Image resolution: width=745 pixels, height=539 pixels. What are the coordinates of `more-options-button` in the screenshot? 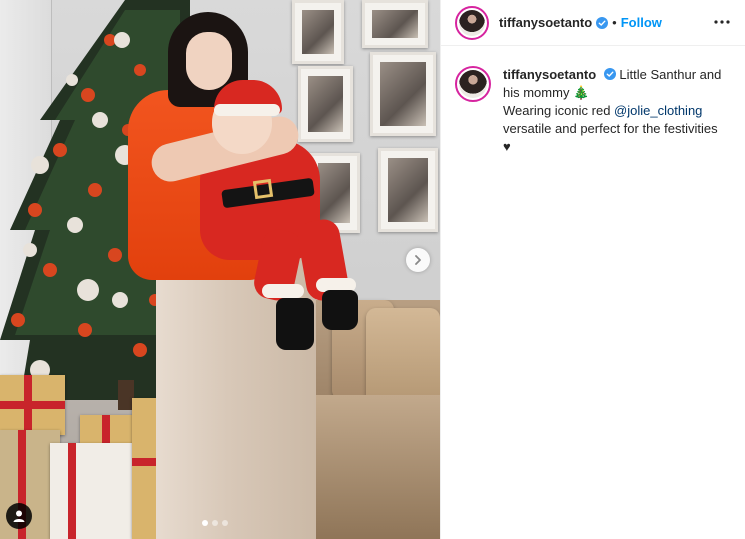 It's located at (722, 22).